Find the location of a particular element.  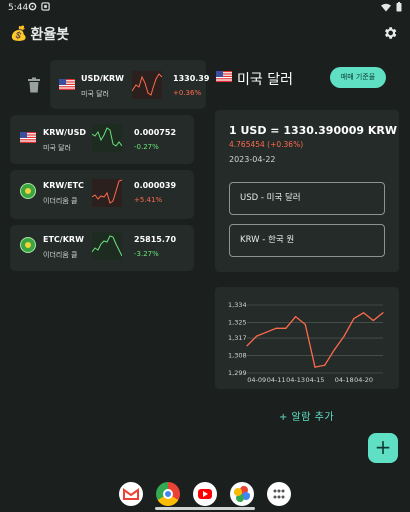

chart-x-tick-label: 04-13 is located at coordinates (295, 380).